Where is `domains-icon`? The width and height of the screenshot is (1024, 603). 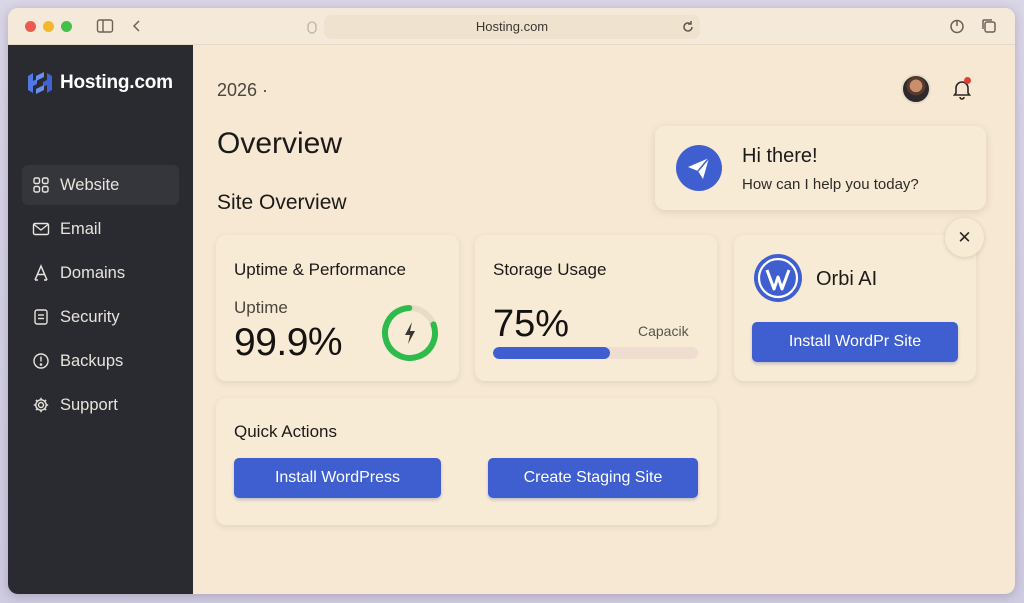
domains-icon is located at coordinates (41, 272).